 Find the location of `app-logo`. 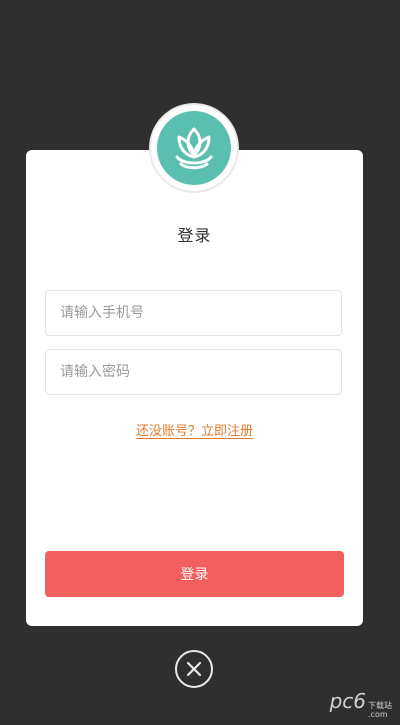

app-logo is located at coordinates (194, 148).